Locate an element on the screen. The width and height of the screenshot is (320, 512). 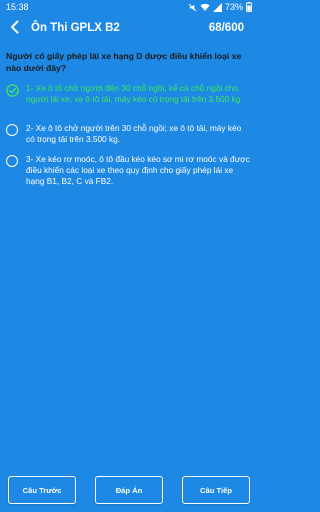
status-bar: 15:38 73% is located at coordinates (129, 7).